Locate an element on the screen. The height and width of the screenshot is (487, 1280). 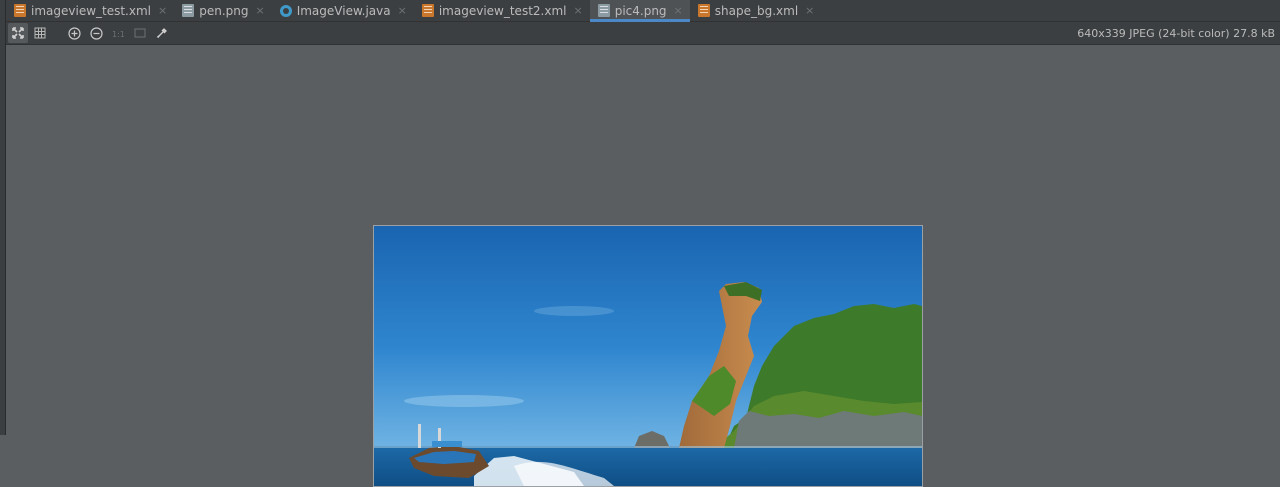
tab-label: imageview_test.xml is located at coordinates (91, 10).